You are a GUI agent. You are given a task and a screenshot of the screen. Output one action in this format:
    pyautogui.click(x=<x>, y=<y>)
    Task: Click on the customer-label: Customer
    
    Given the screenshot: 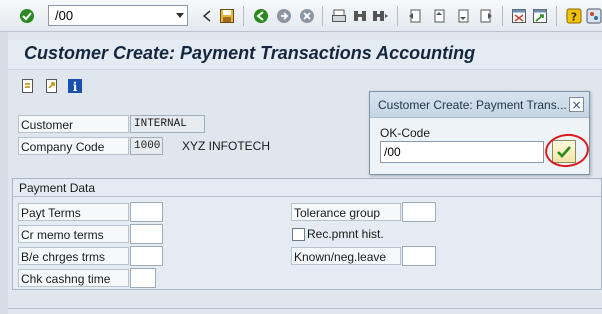 What is the action you would take?
    pyautogui.click(x=73, y=124)
    